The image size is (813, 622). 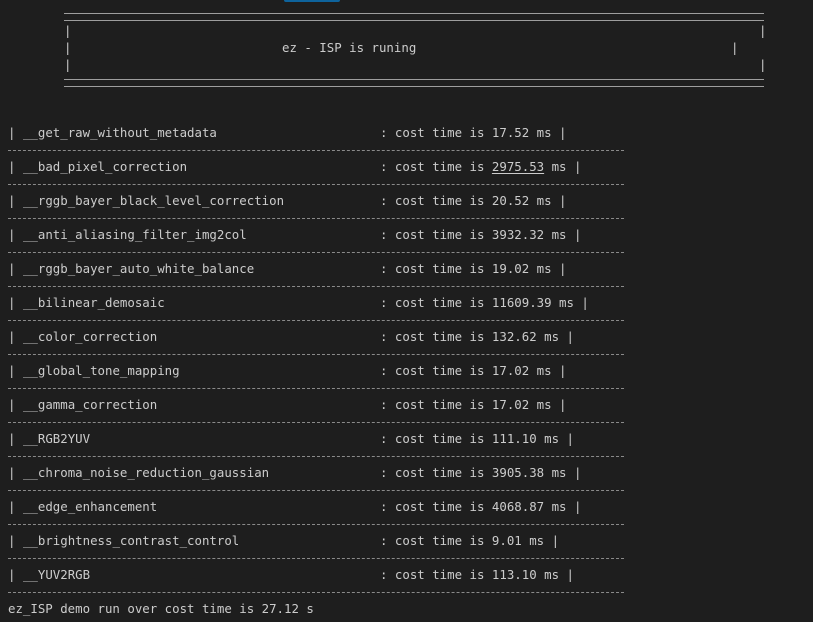 I want to click on step-label: __bilinear_demosaic, so click(x=93, y=302).